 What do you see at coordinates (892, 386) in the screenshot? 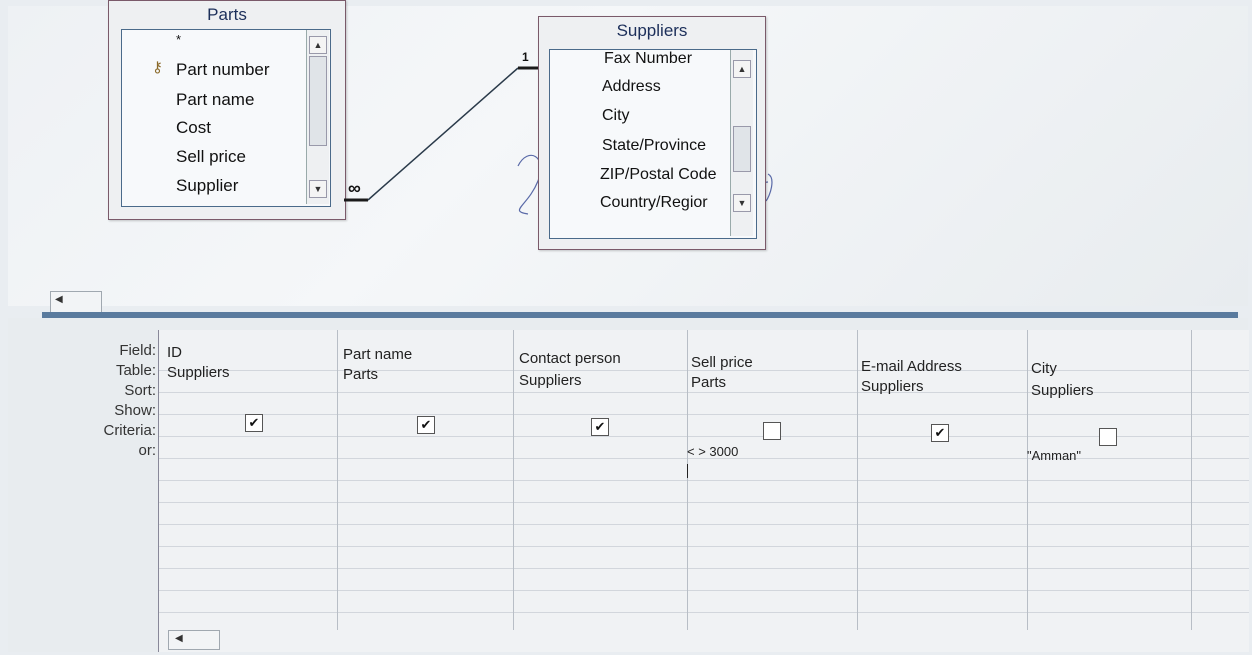
I see `column-5-table: Suppliers` at bounding box center [892, 386].